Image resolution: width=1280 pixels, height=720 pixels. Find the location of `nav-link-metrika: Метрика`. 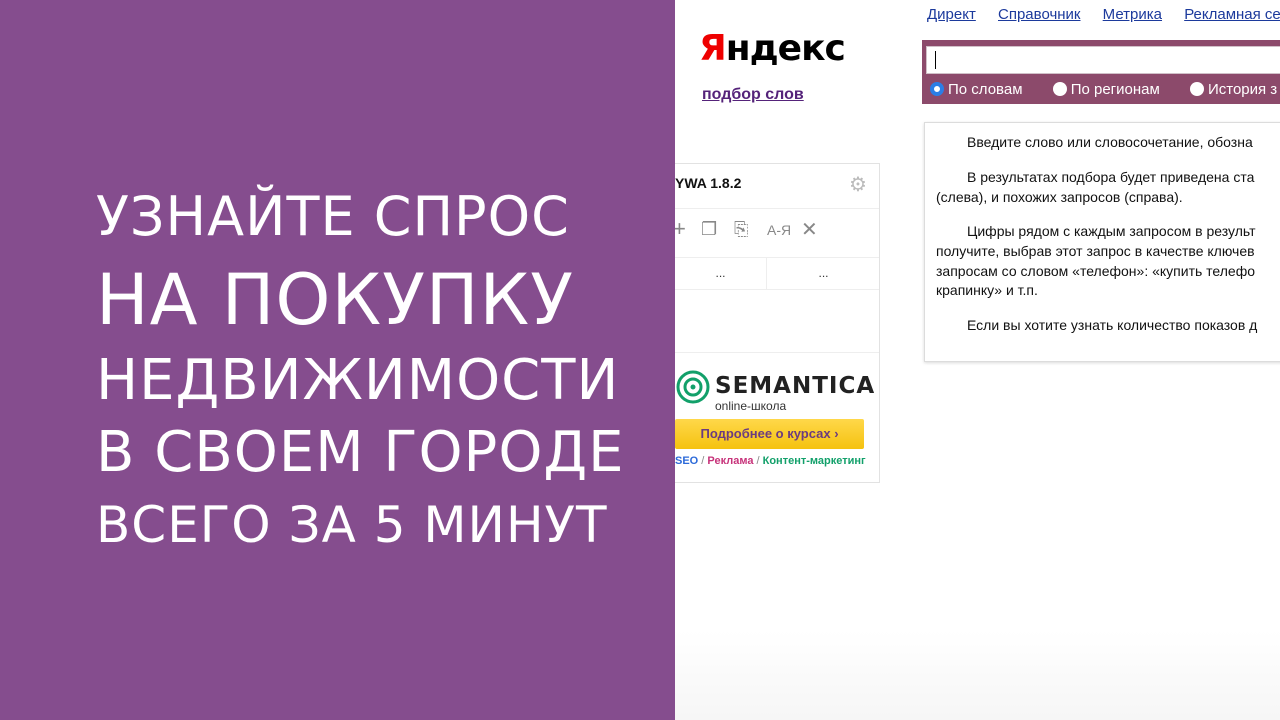

nav-link-metrika: Метрика is located at coordinates (1132, 14).